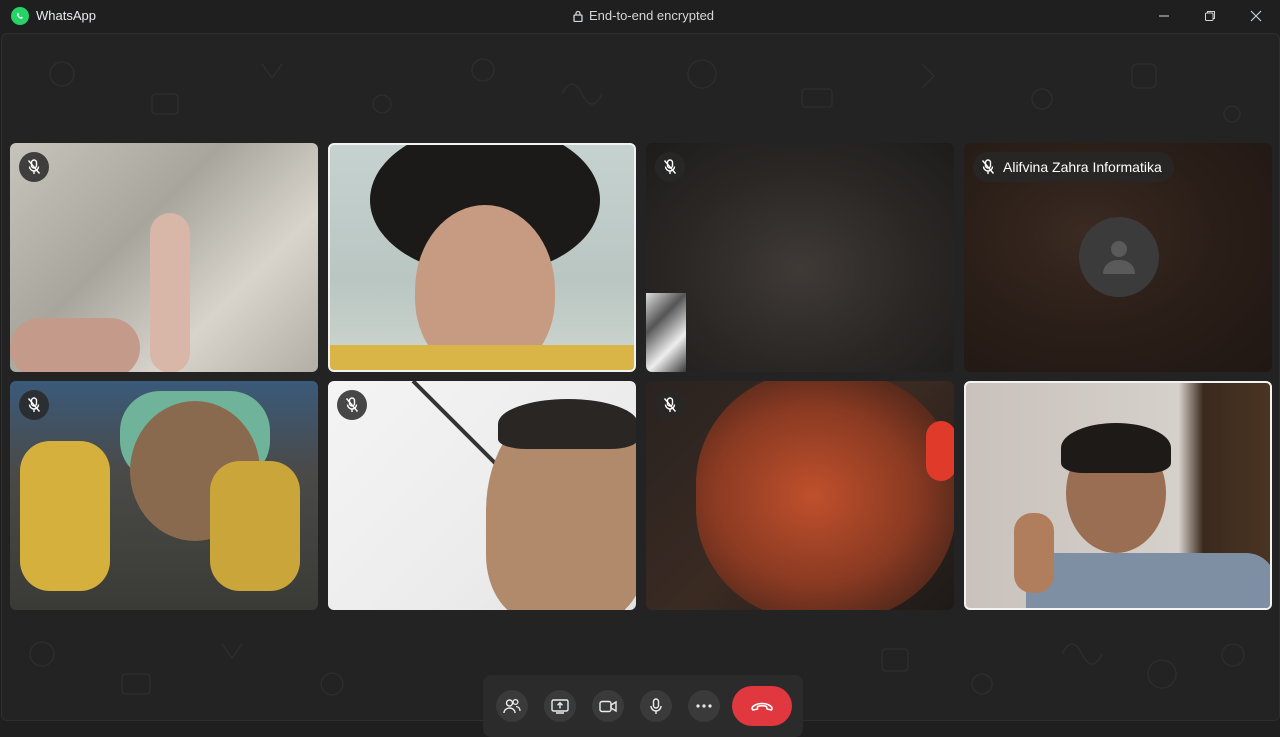 The image size is (1280, 737). Describe the element at coordinates (65, 516) in the screenshot. I see `video-feed-thumb-left` at that location.